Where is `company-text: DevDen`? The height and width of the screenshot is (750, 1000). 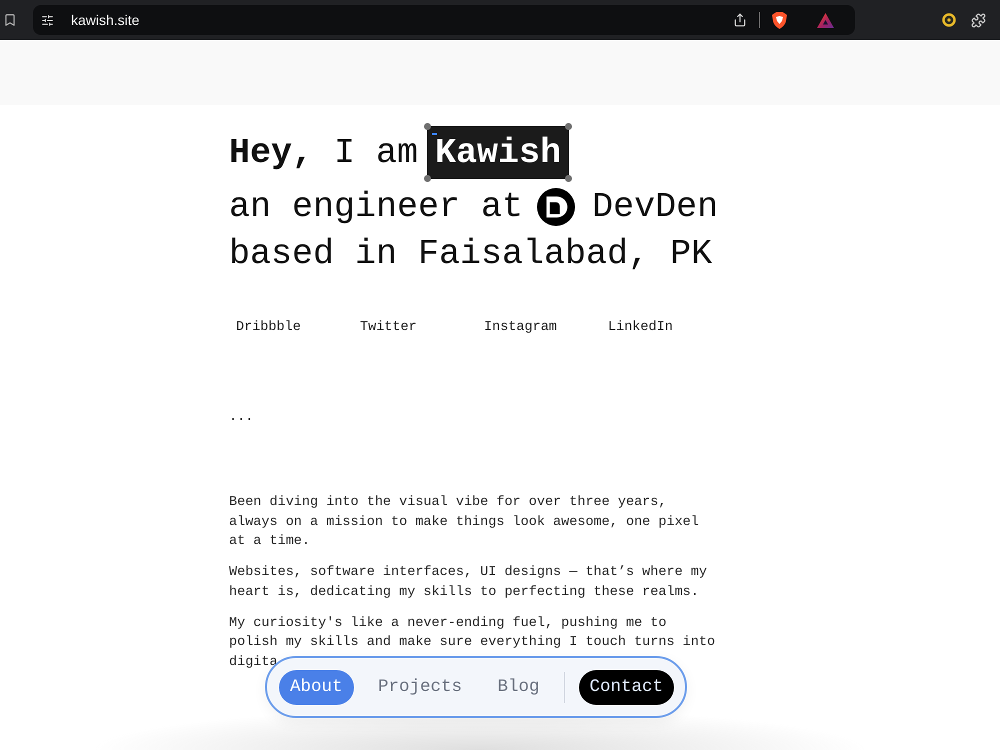
company-text: DevDen is located at coordinates (655, 207).